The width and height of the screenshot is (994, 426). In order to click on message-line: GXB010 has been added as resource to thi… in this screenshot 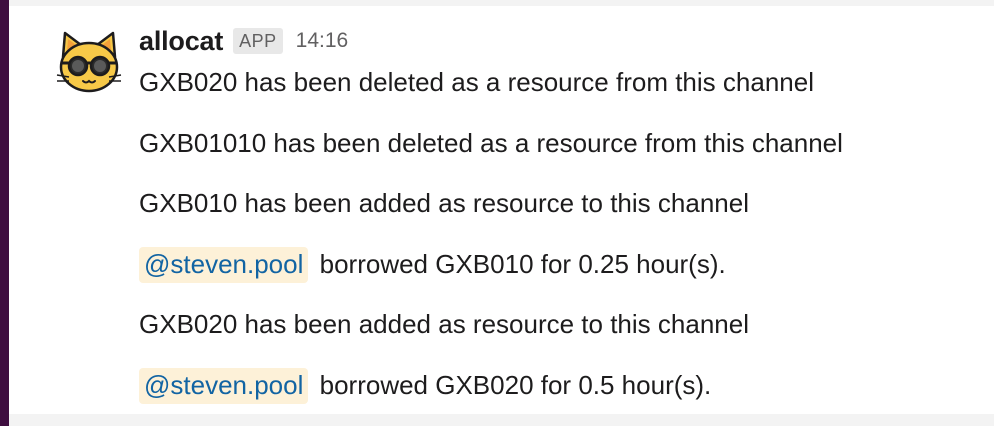, I will do `click(444, 203)`.